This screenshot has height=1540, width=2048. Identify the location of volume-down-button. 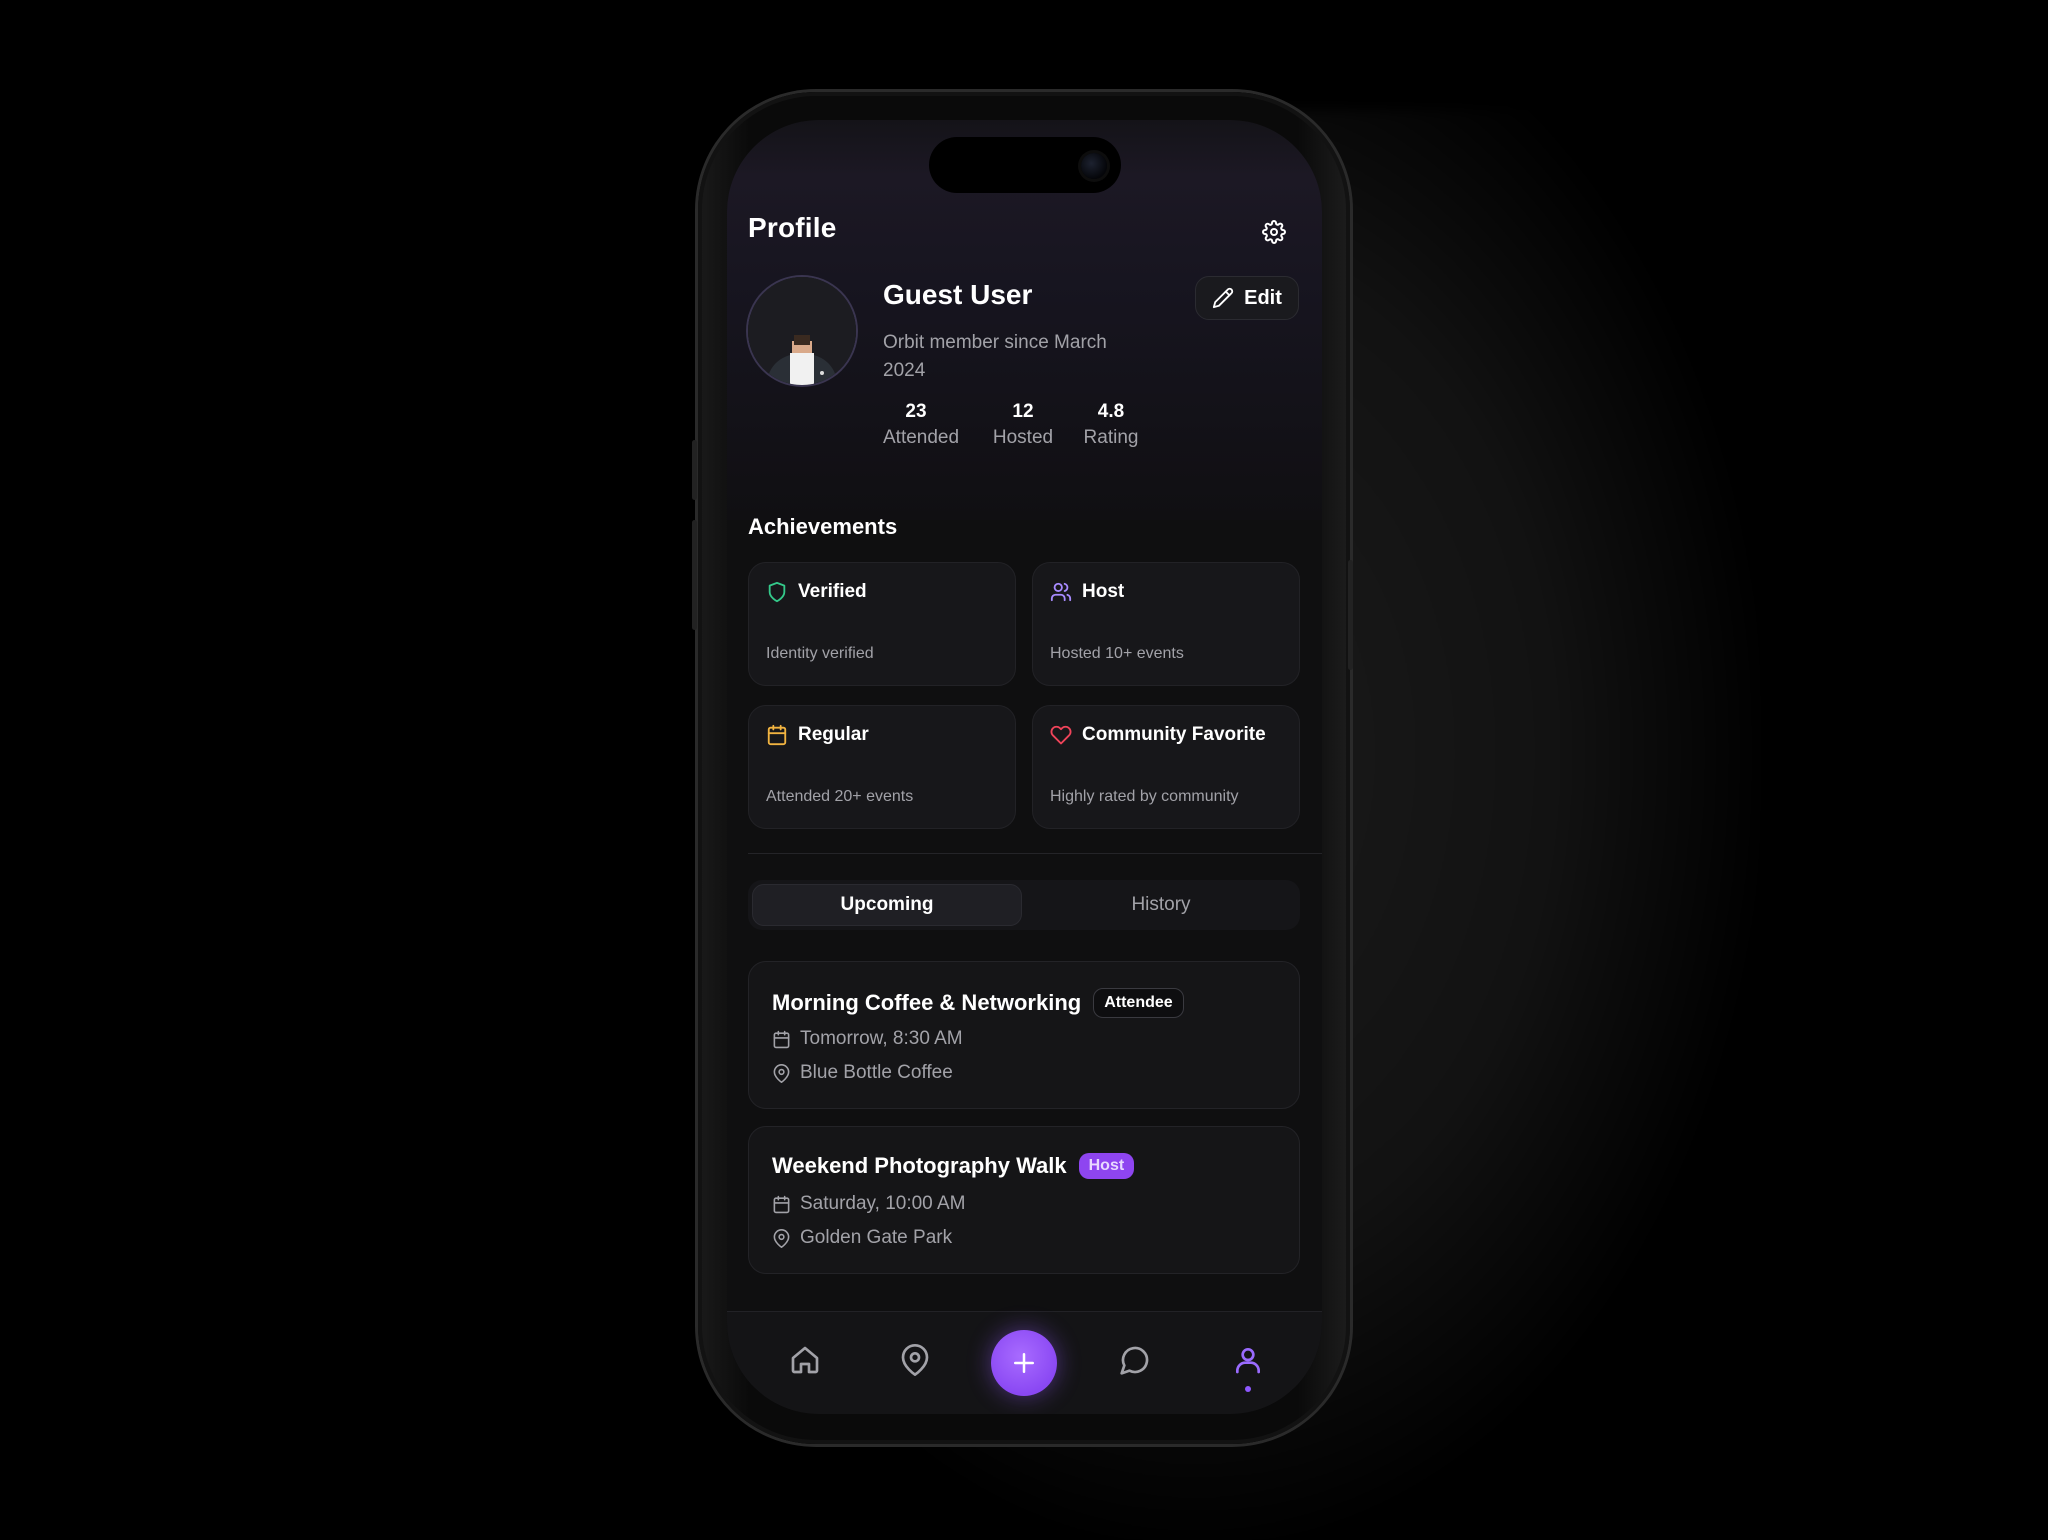
(694, 575).